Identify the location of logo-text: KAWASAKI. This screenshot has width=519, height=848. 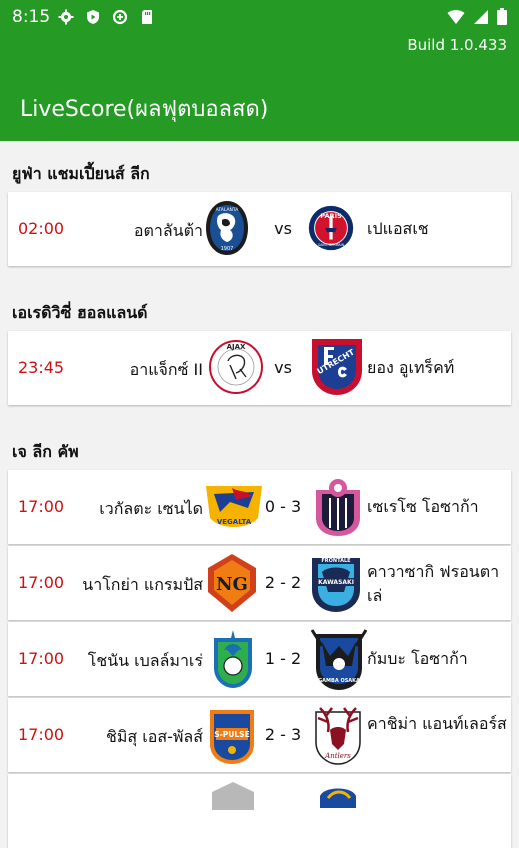
(336, 582).